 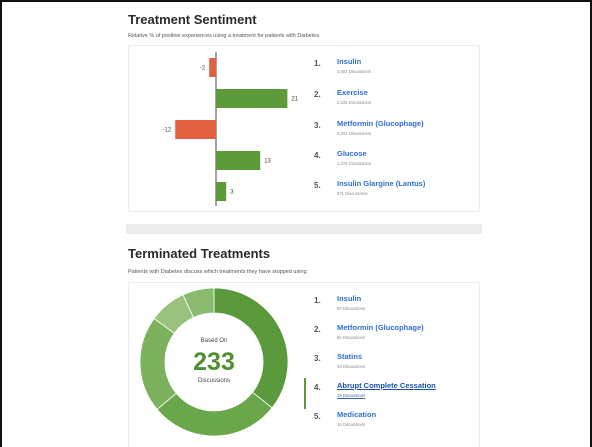 I want to click on bar-value-label: 21, so click(x=294, y=100).